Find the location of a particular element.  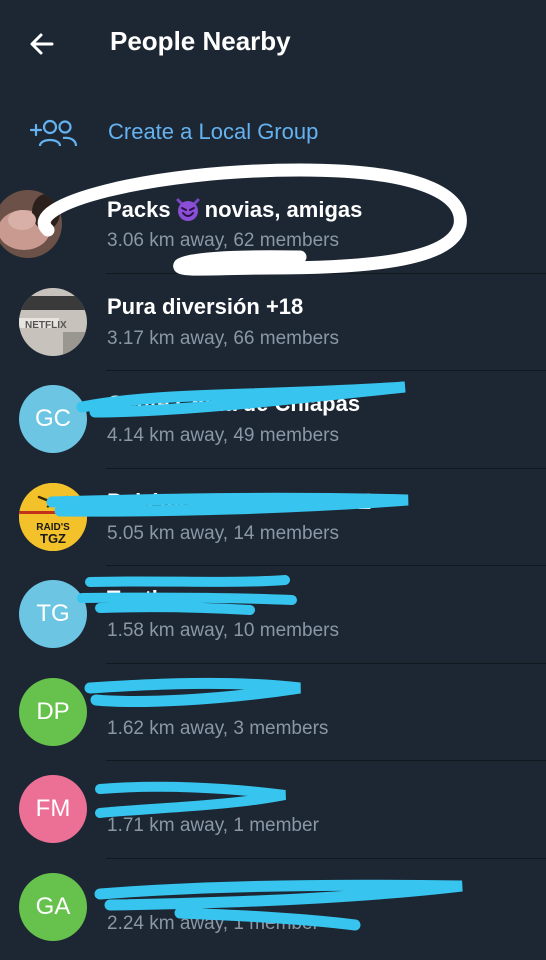

avatar-initials: TG is located at coordinates (53, 613).